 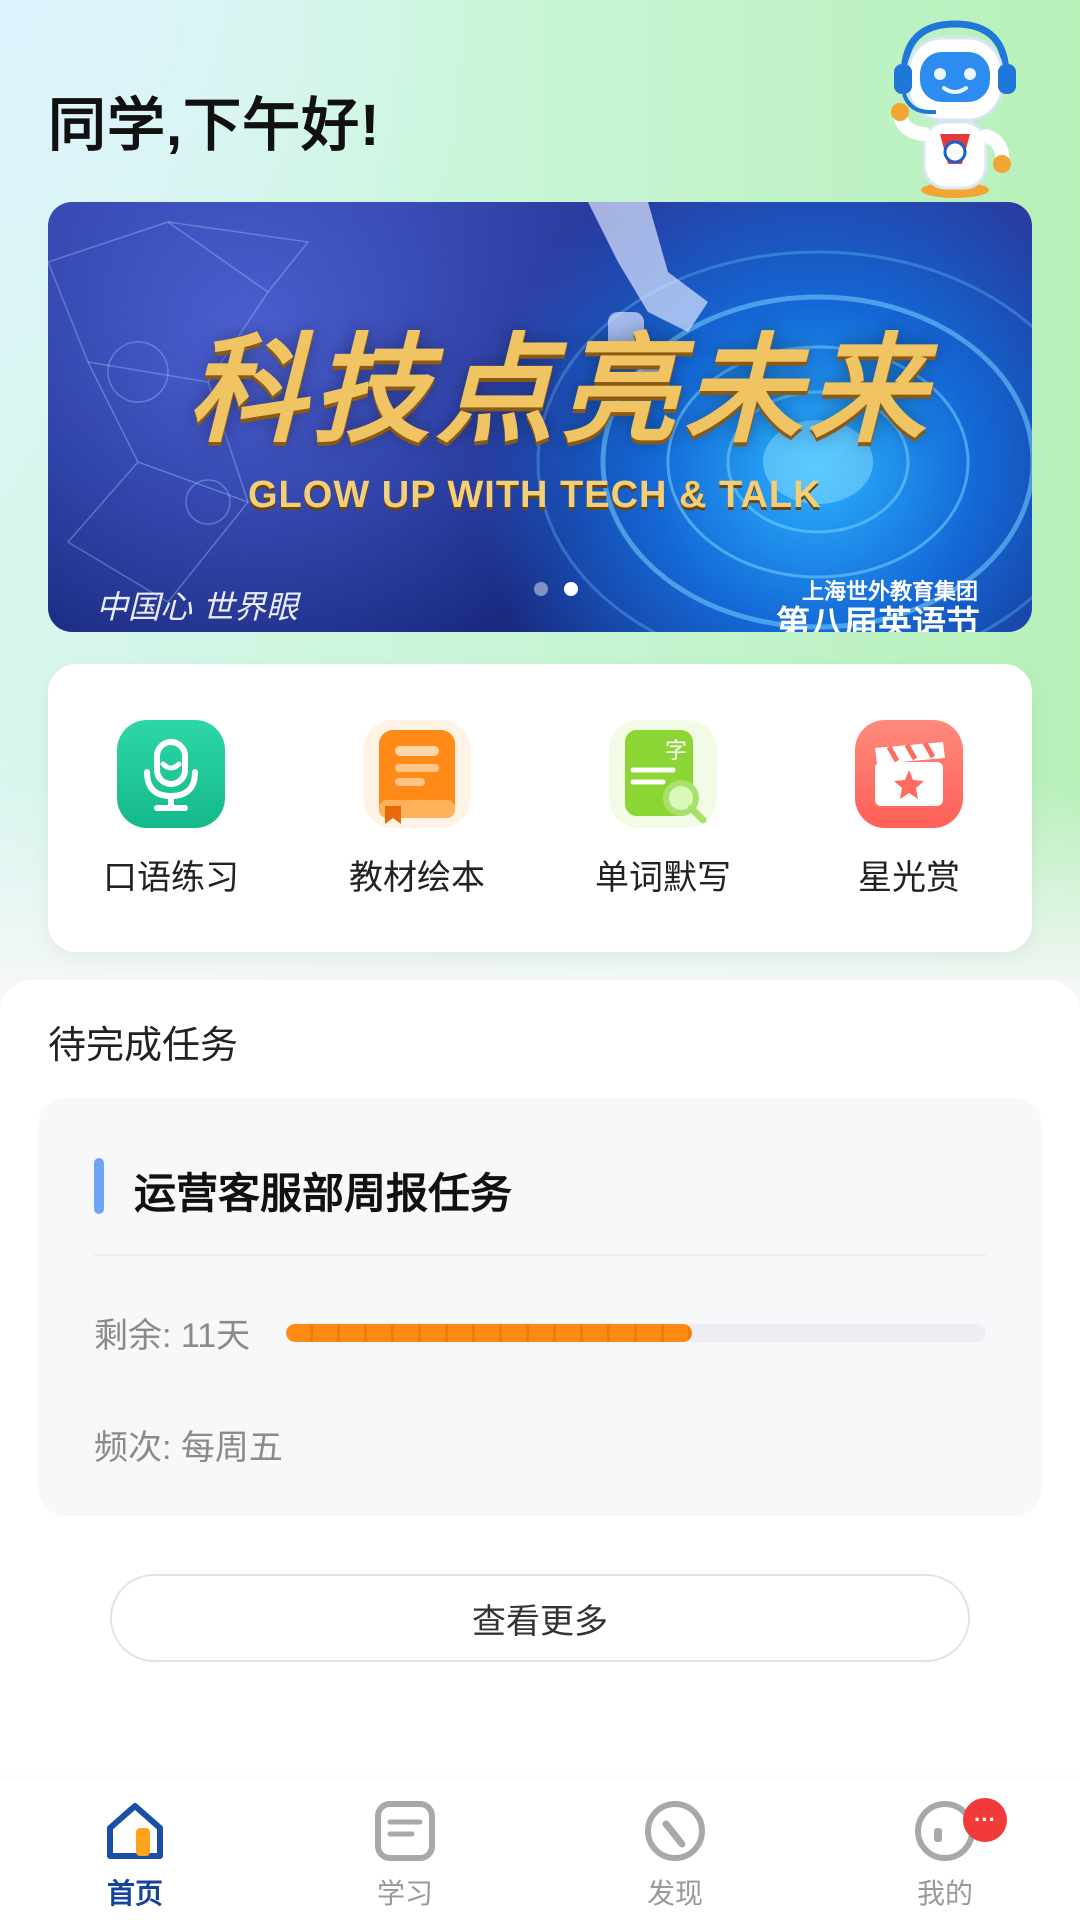 What do you see at coordinates (571, 589) in the screenshot?
I see `banner-dot-active` at bounding box center [571, 589].